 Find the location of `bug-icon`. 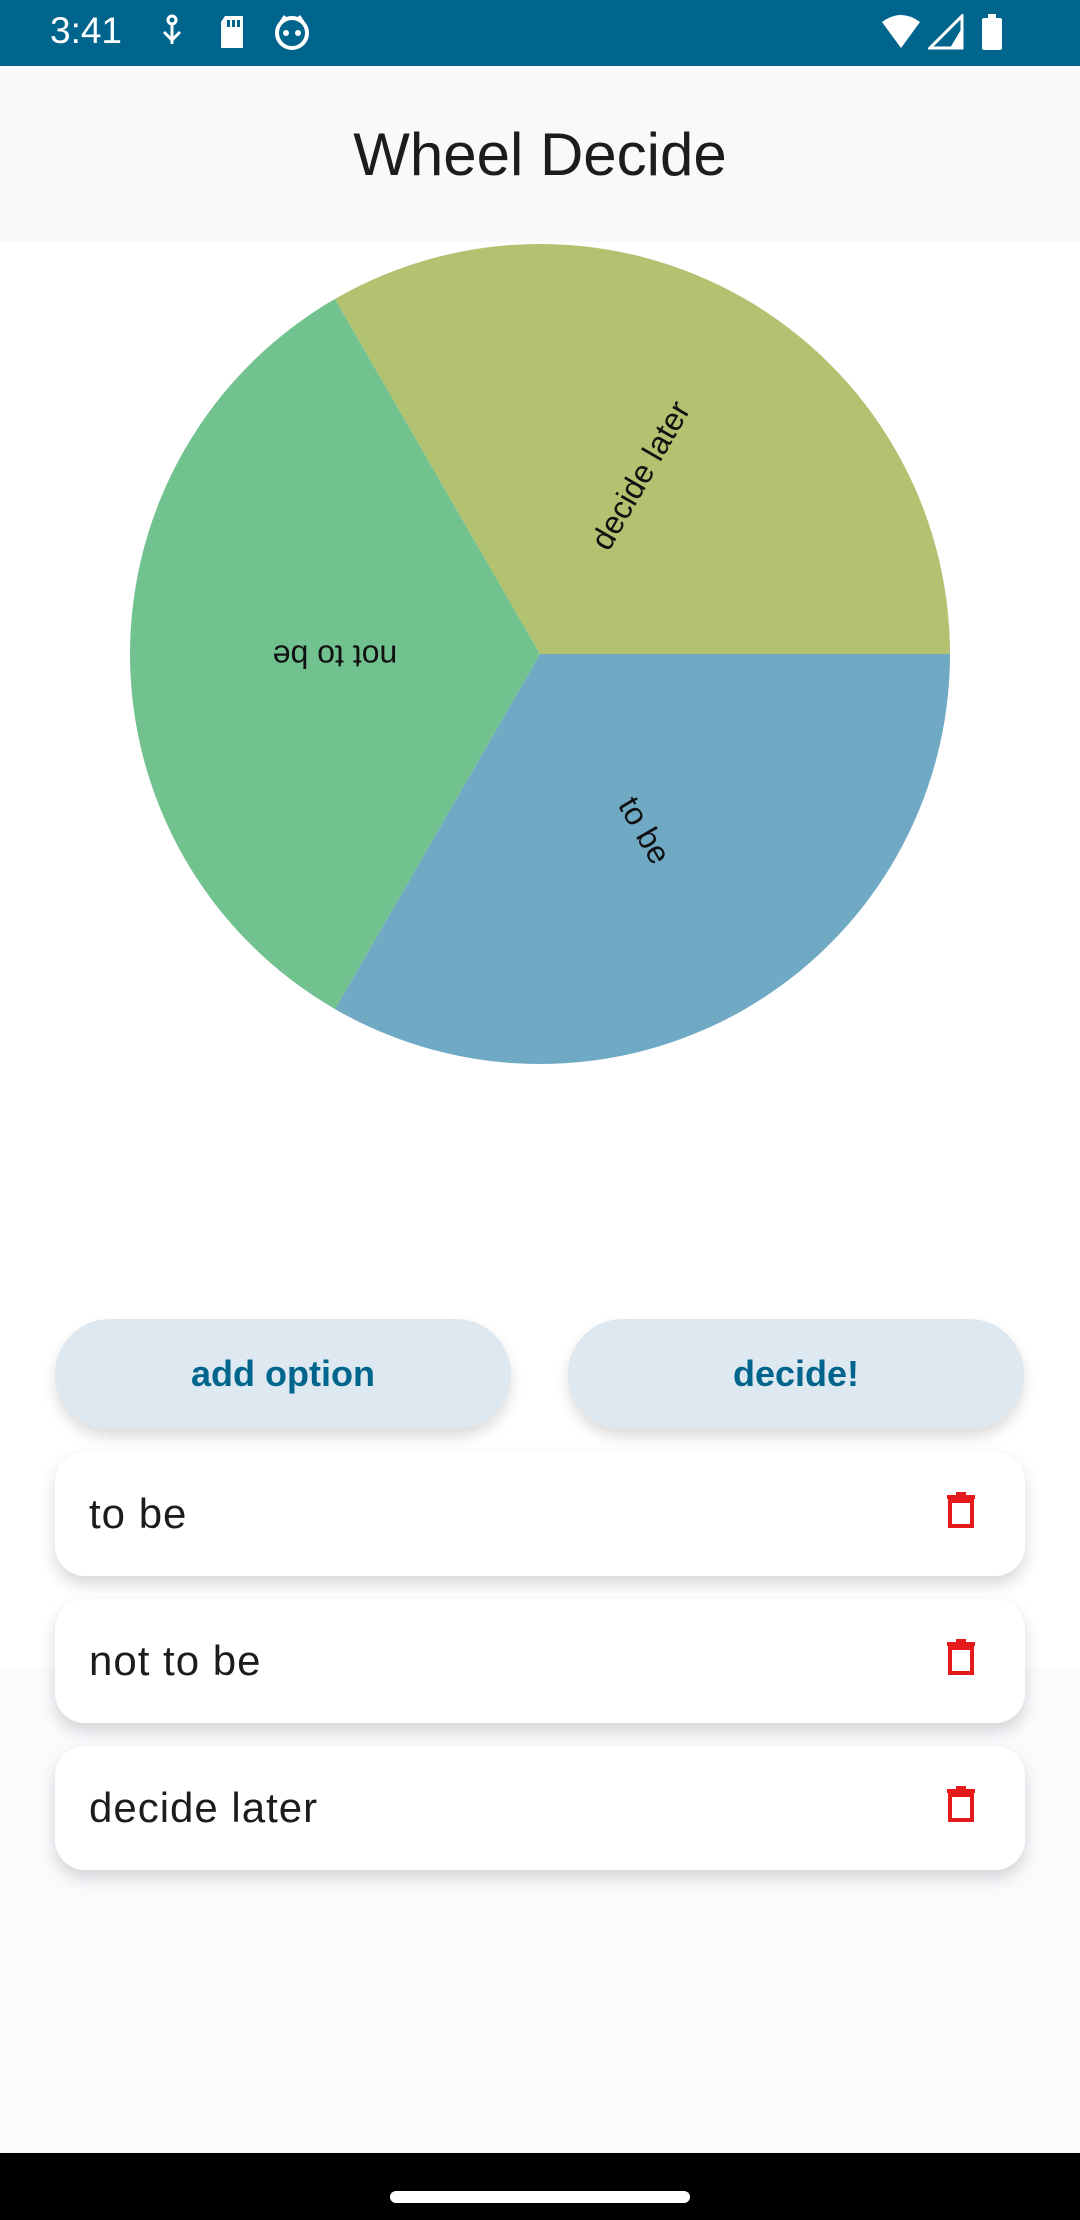

bug-icon is located at coordinates (292, 32).